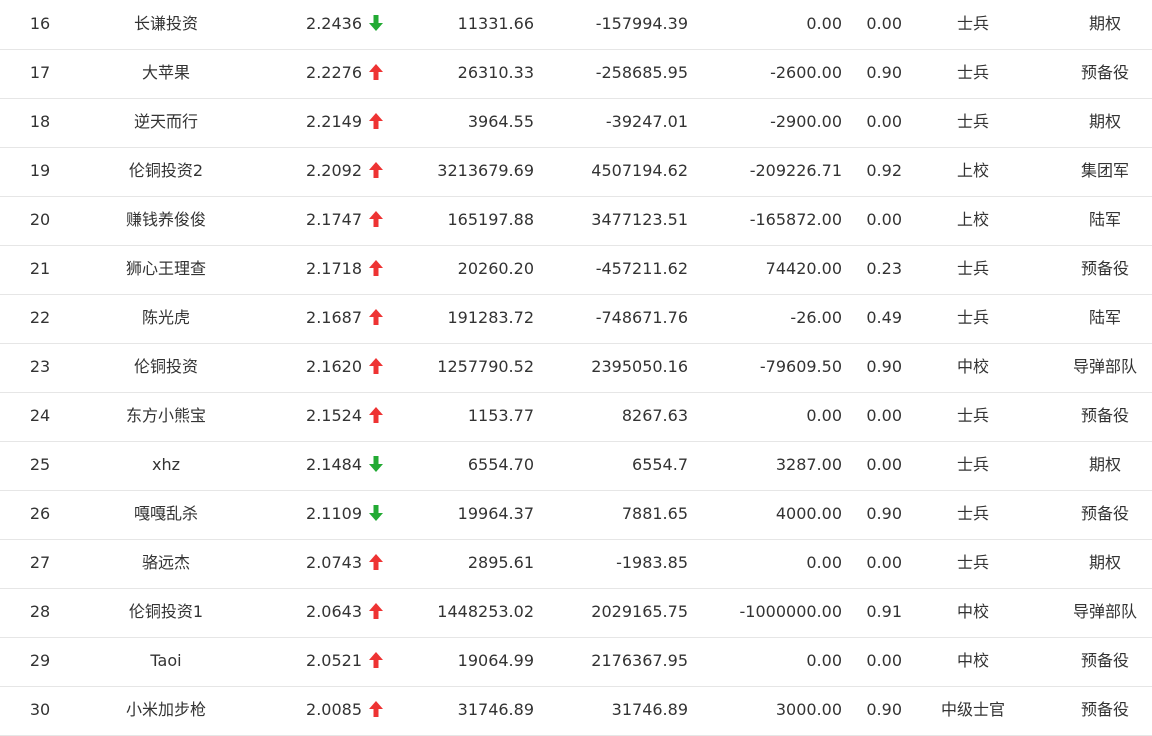  What do you see at coordinates (334, 660) in the screenshot?
I see `score-cell: 2.0521` at bounding box center [334, 660].